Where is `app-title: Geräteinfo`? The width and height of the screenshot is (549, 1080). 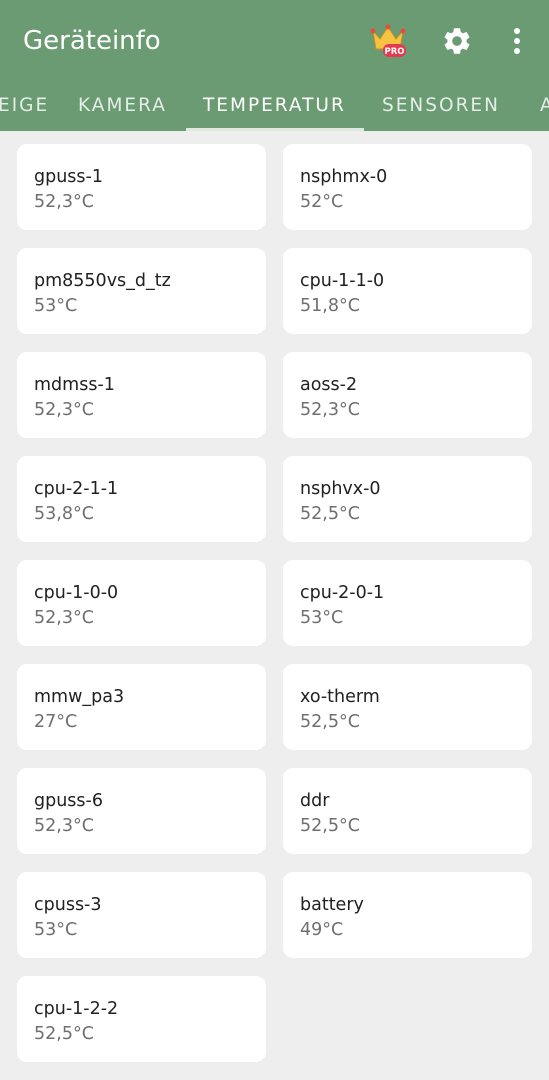
app-title: Geräteinfo is located at coordinates (92, 41).